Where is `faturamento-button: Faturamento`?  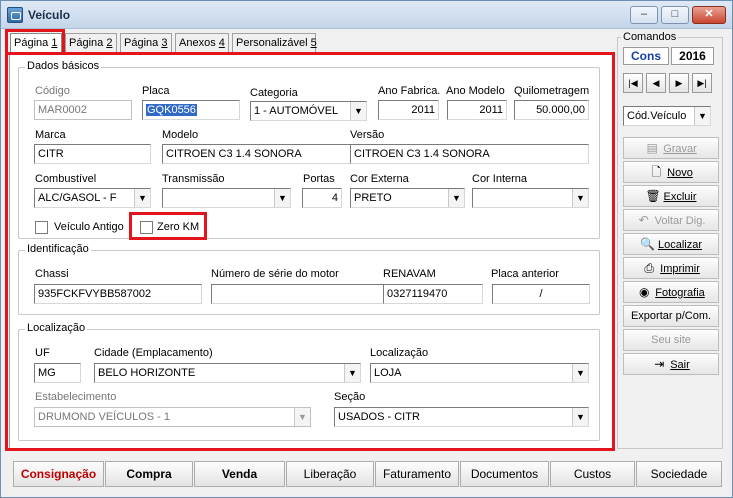 faturamento-button: Faturamento is located at coordinates (417, 474).